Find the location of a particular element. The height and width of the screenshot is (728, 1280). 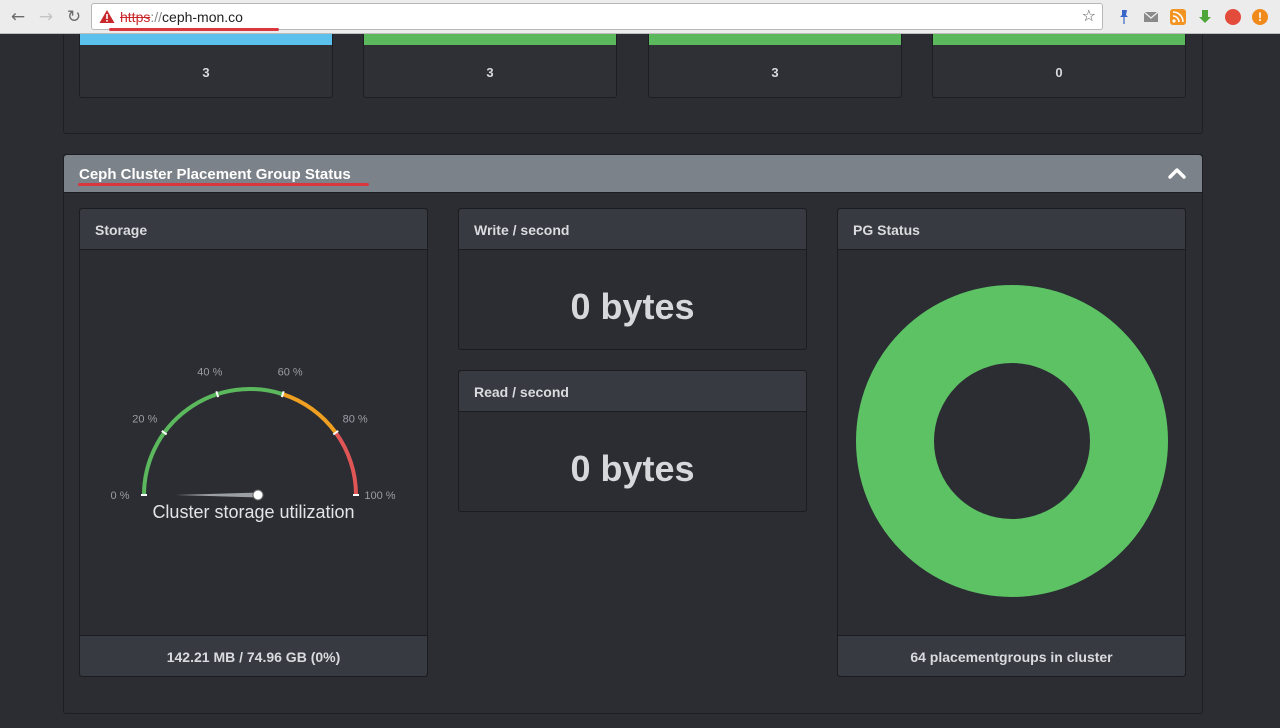

read-rate-value: 0 bytes is located at coordinates (632, 468).